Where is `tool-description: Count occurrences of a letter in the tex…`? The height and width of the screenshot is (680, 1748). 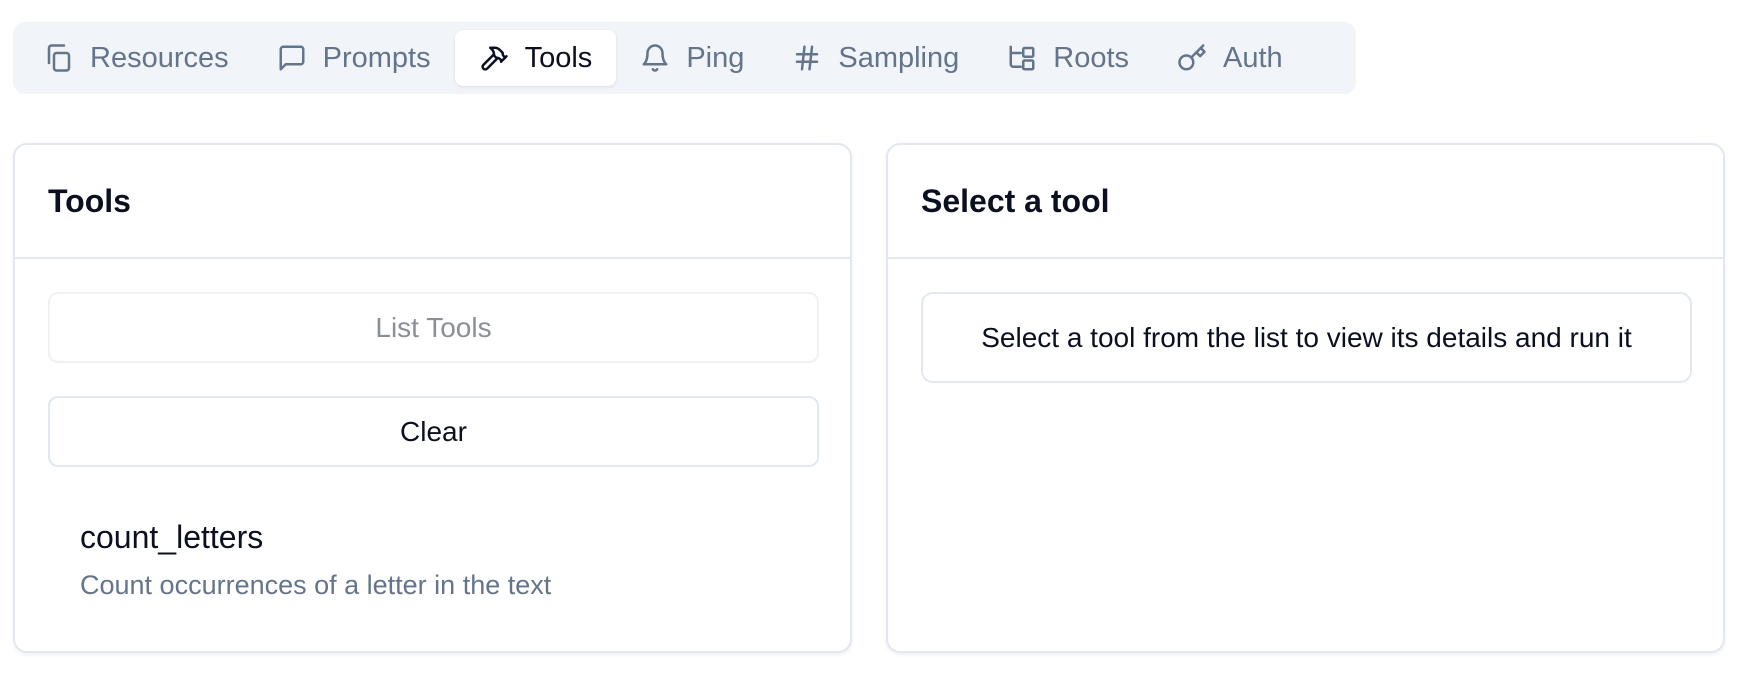 tool-description: Count occurrences of a letter in the tex… is located at coordinates (316, 585).